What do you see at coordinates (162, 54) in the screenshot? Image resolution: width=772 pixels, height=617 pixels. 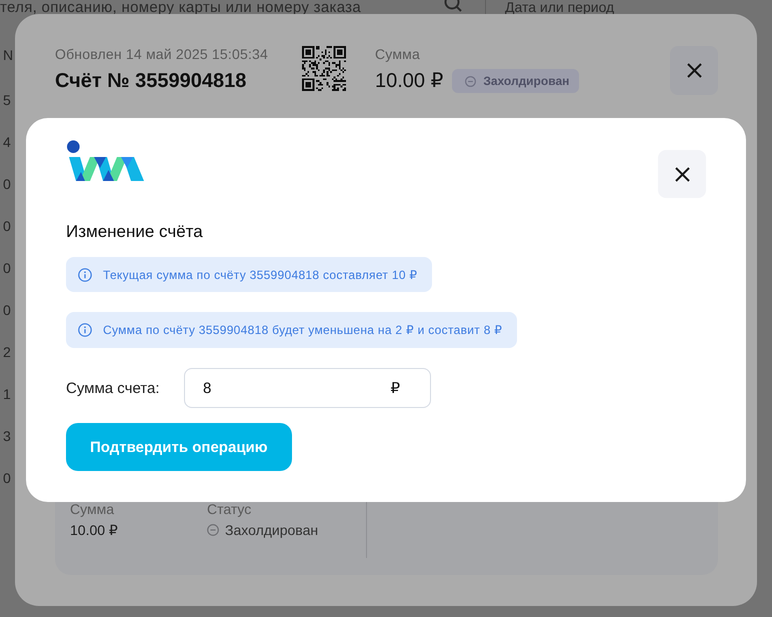 I see `updated-timestamp: Обновлен 14 май 2025 15:05:34` at bounding box center [162, 54].